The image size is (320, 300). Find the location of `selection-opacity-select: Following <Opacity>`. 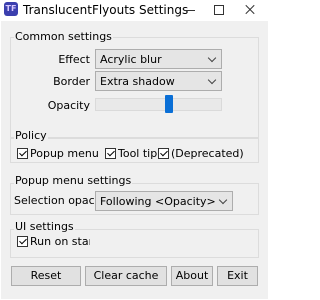

selection-opacity-select: Following <Opacity> is located at coordinates (164, 201).